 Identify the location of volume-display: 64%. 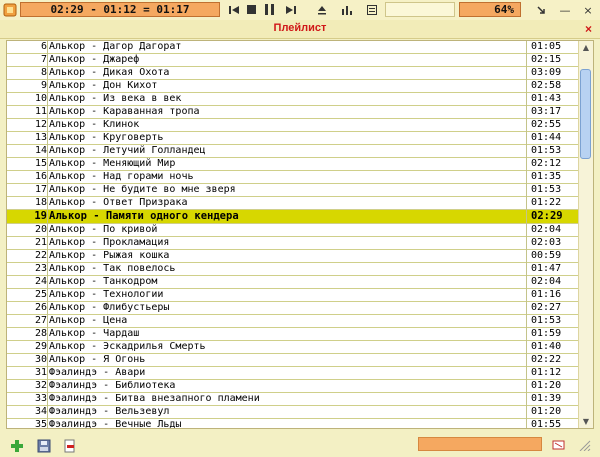
(490, 9).